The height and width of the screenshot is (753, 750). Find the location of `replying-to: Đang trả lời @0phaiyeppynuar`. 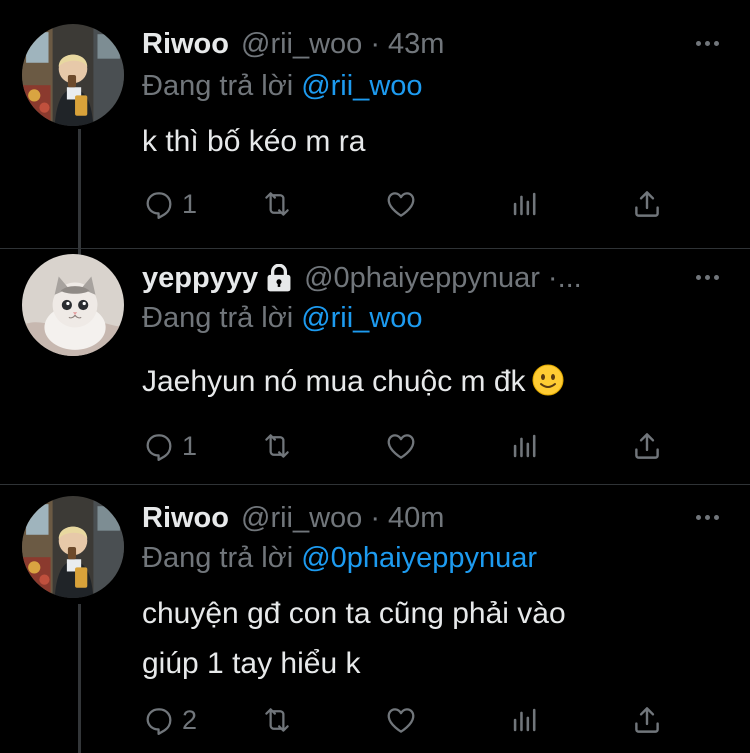

replying-to: Đang trả lời @0phaiyeppynuar is located at coordinates (339, 558).